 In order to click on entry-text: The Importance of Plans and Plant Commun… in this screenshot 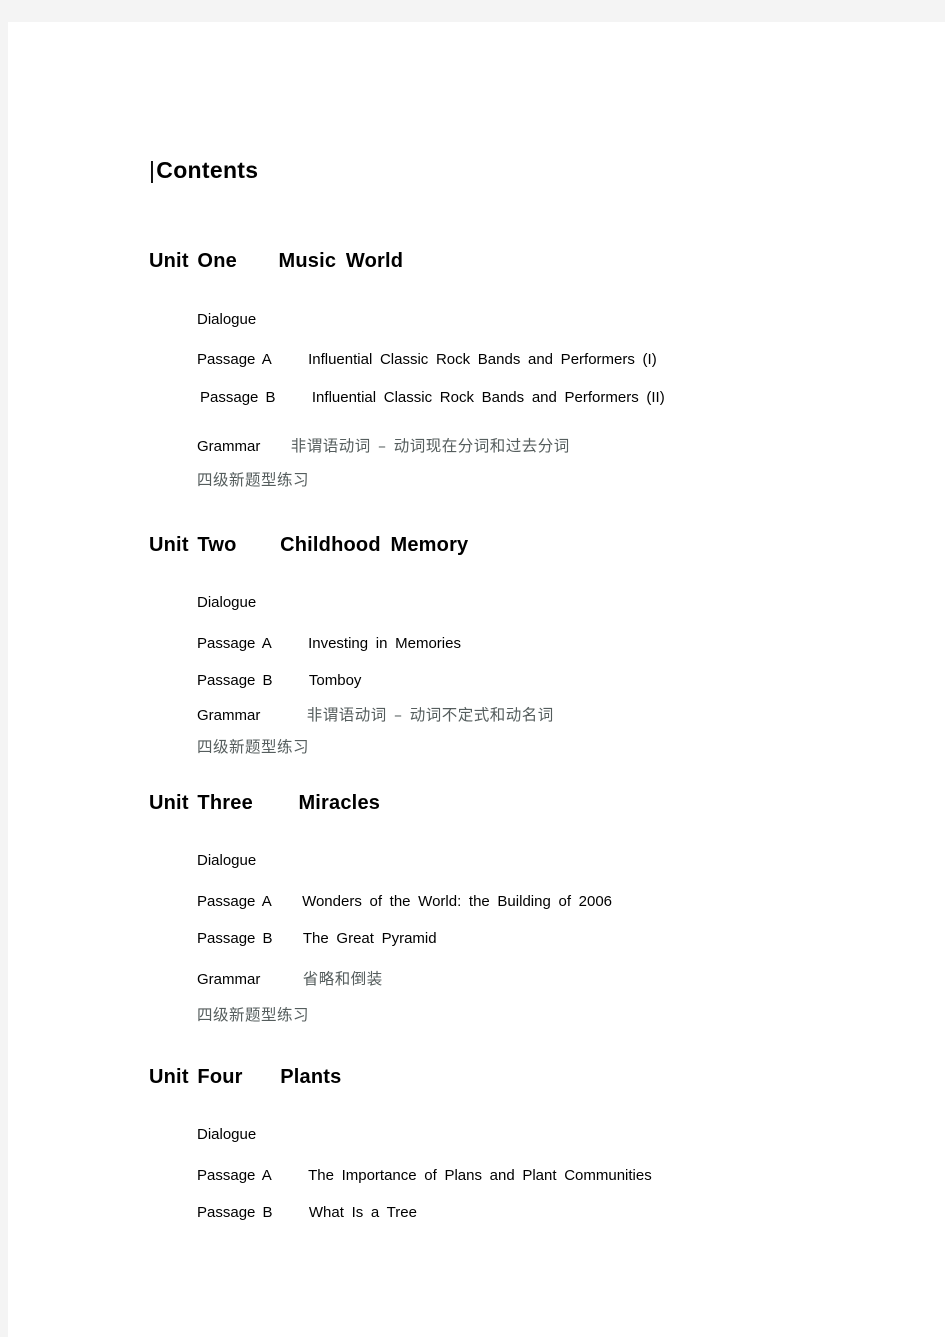, I will do `click(480, 1175)`.